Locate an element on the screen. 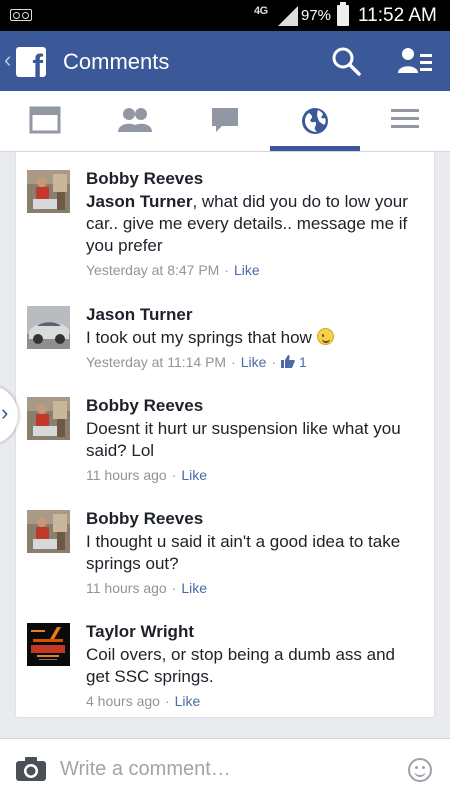  comment-input is located at coordinates (225, 769).